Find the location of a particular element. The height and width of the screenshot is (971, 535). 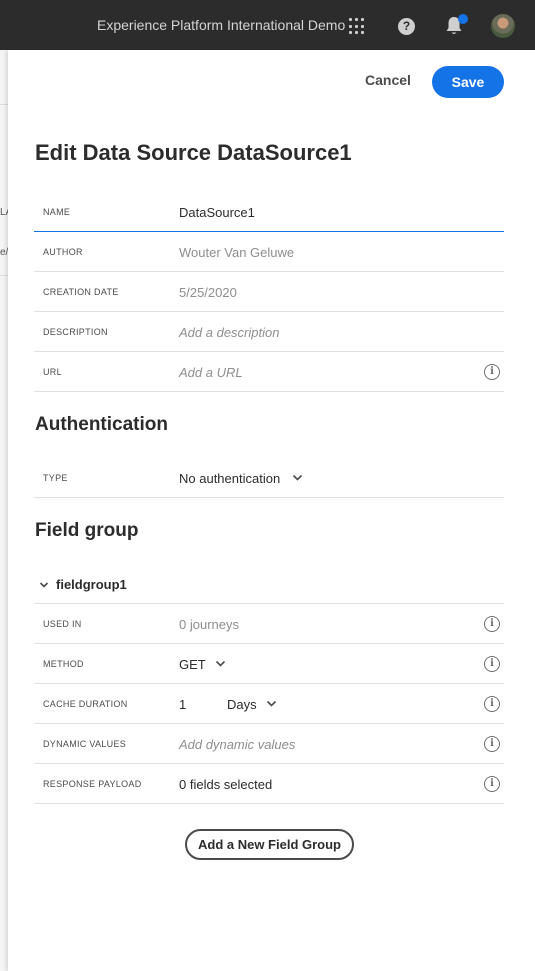

auth-type-dropdown: No authentication is located at coordinates (229, 478).